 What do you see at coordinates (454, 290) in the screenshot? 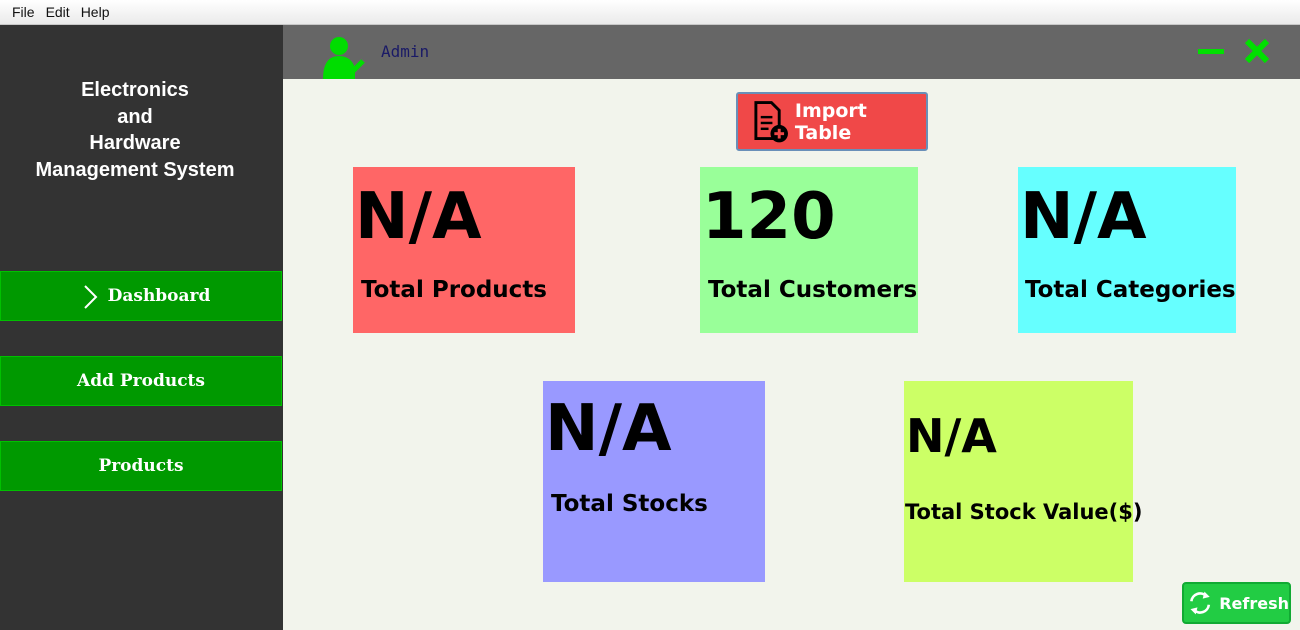
I see `total-products-label: Total Products` at bounding box center [454, 290].